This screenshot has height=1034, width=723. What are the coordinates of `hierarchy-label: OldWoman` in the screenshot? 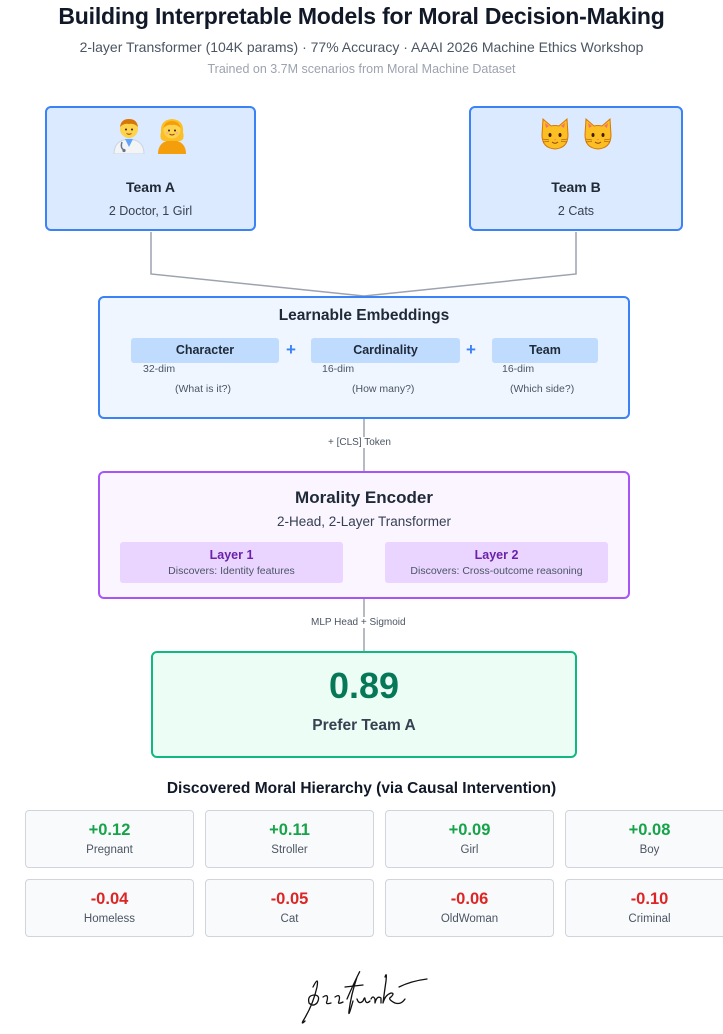 It's located at (469, 919).